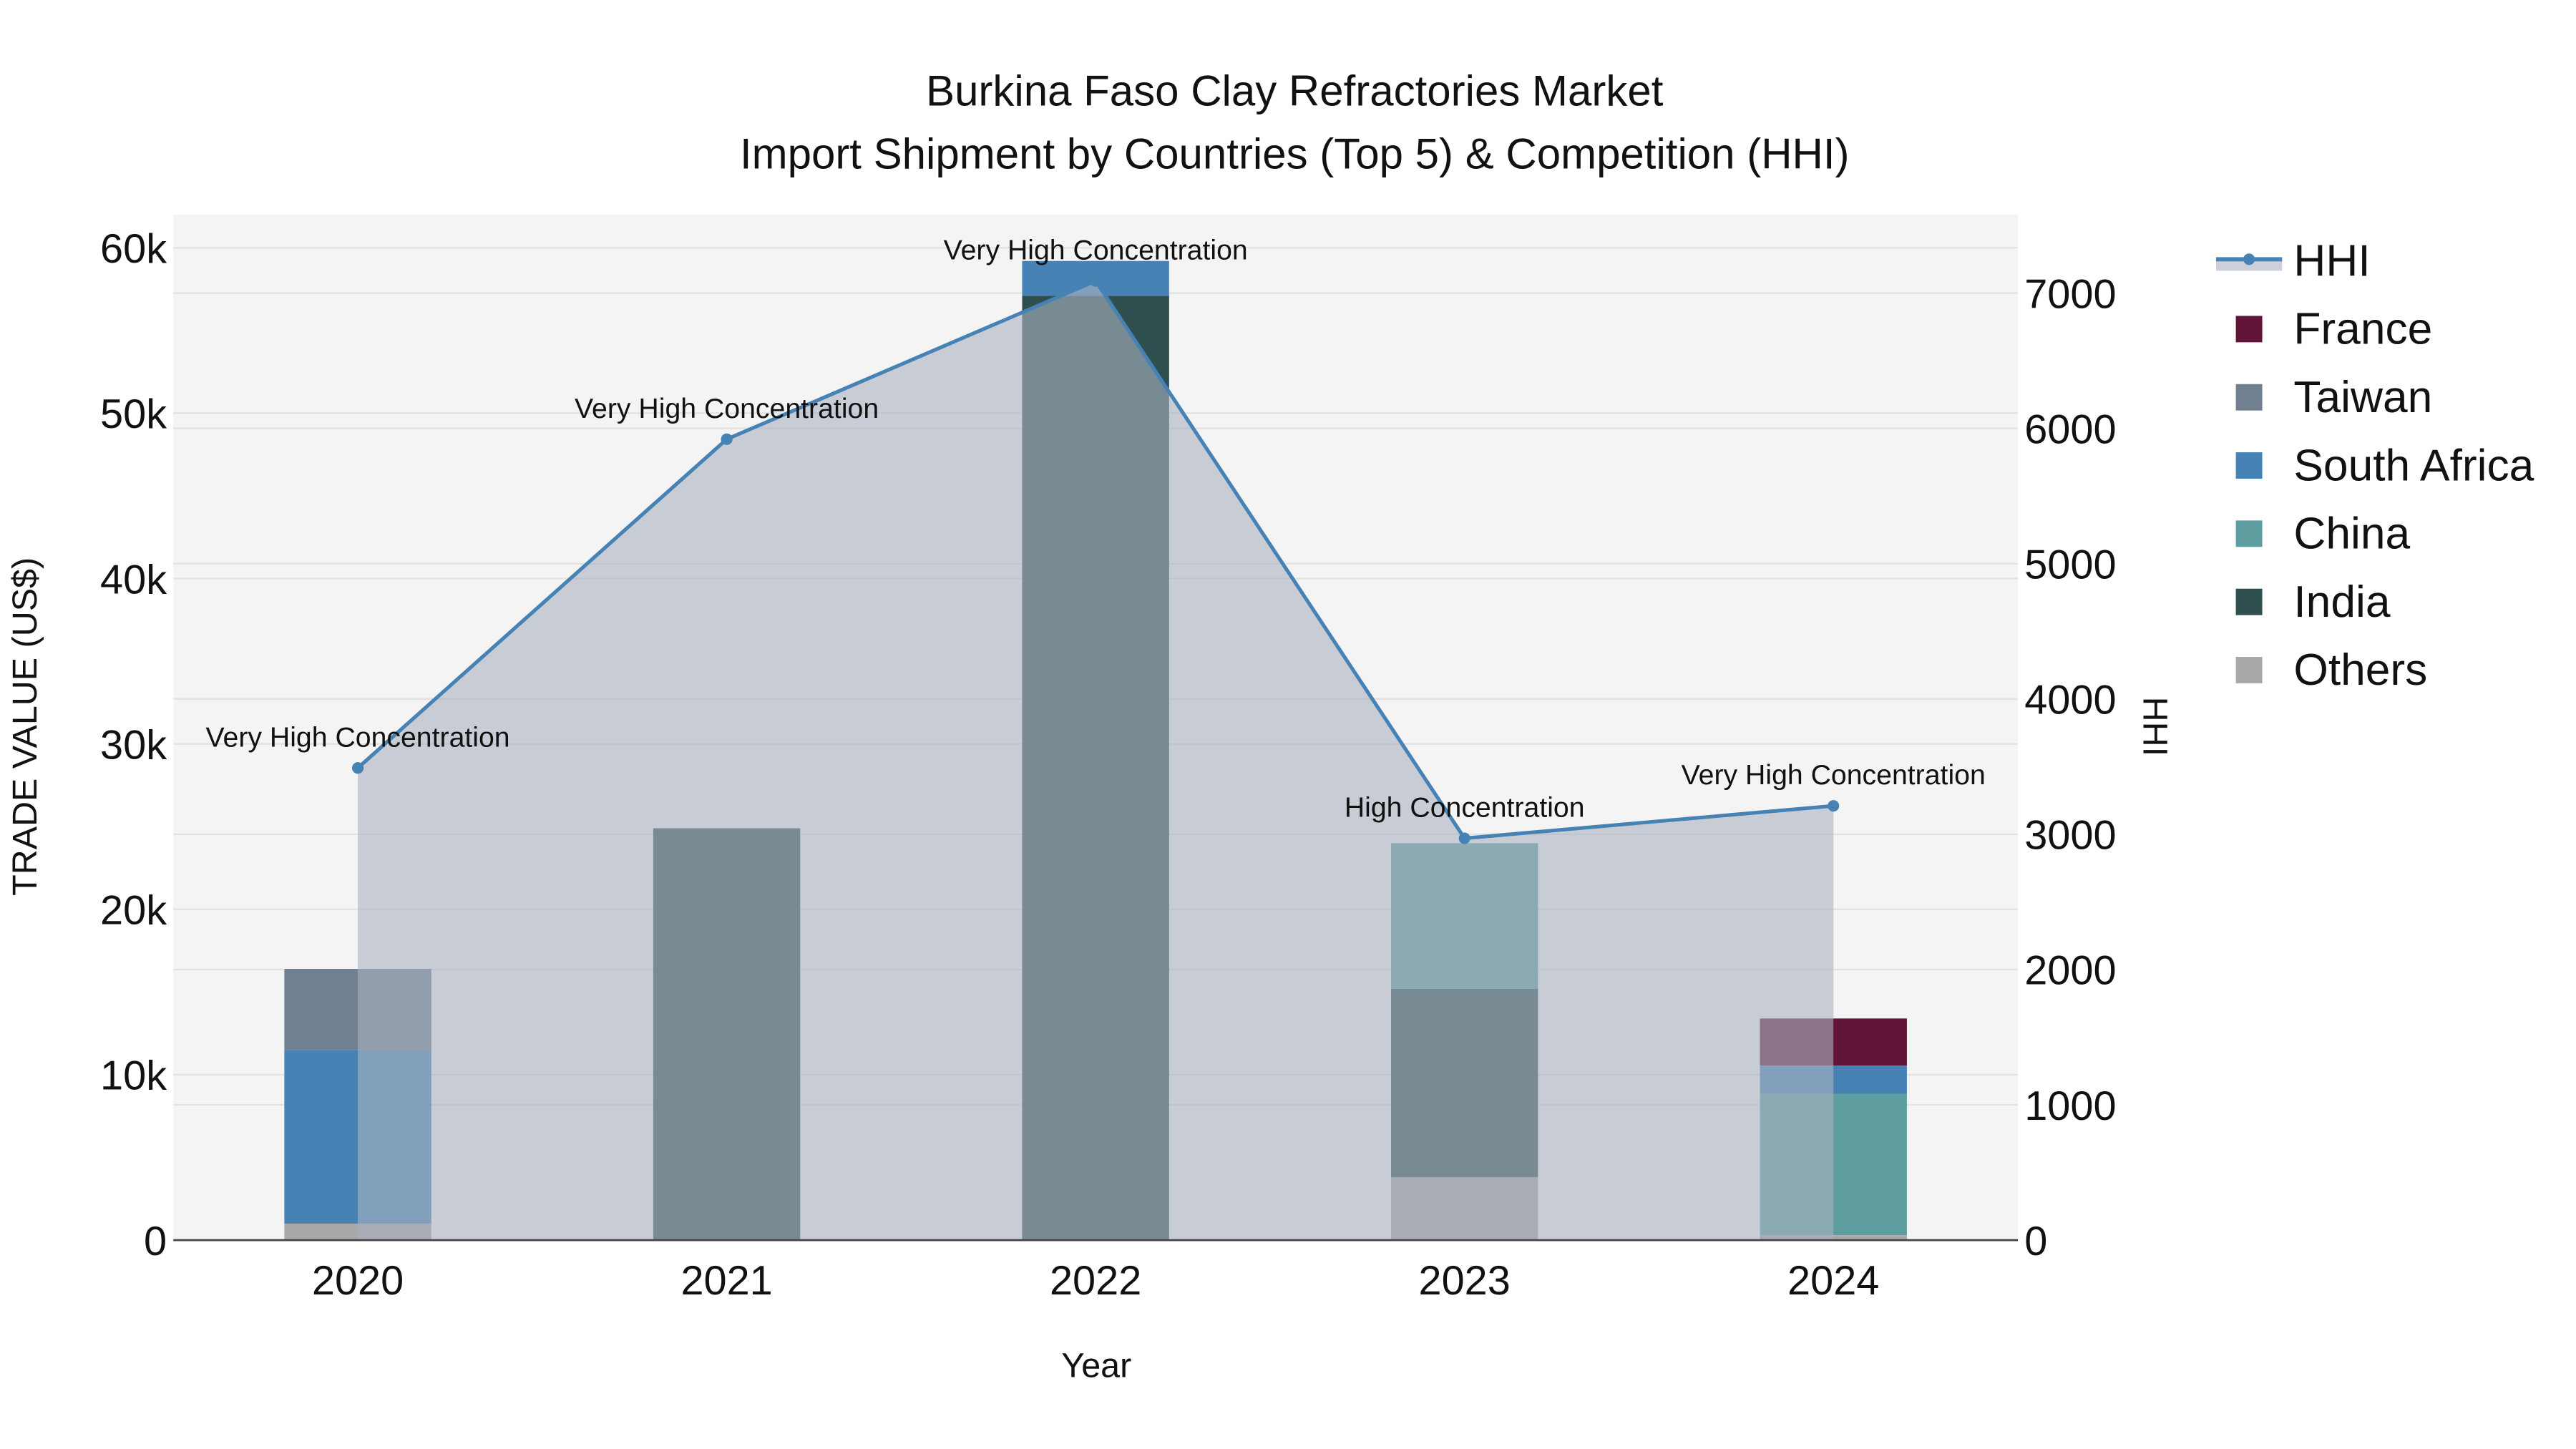  What do you see at coordinates (358, 1281) in the screenshot?
I see `x-tick-label: 2020` at bounding box center [358, 1281].